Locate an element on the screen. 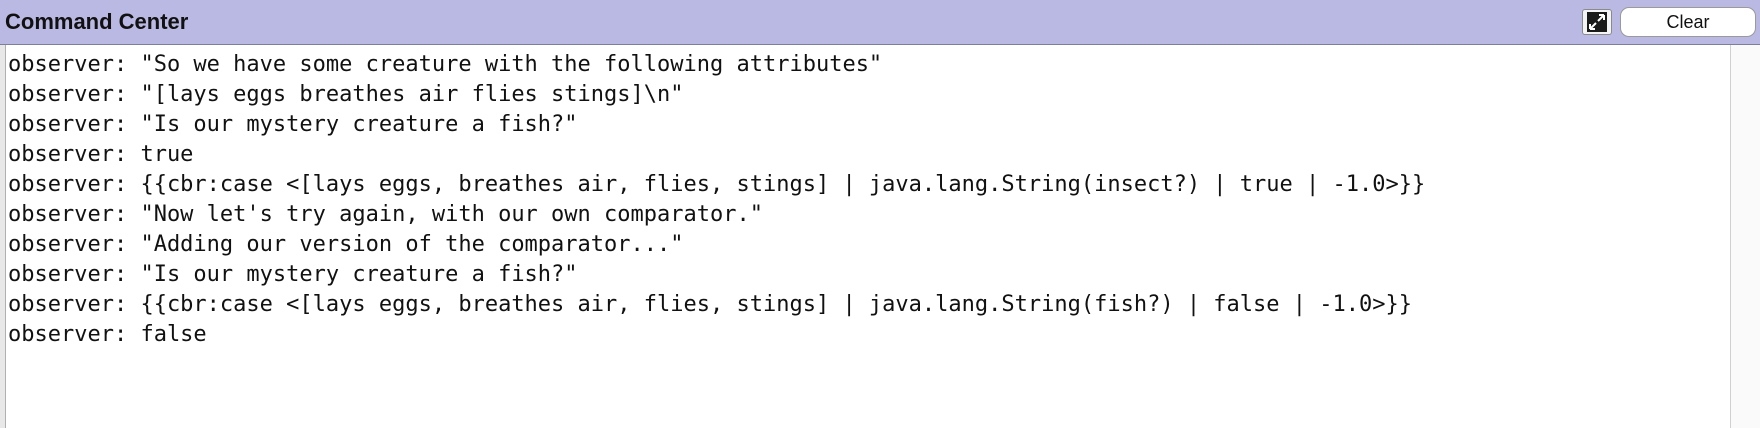  vertical-scrollbar is located at coordinates (1745, 236).